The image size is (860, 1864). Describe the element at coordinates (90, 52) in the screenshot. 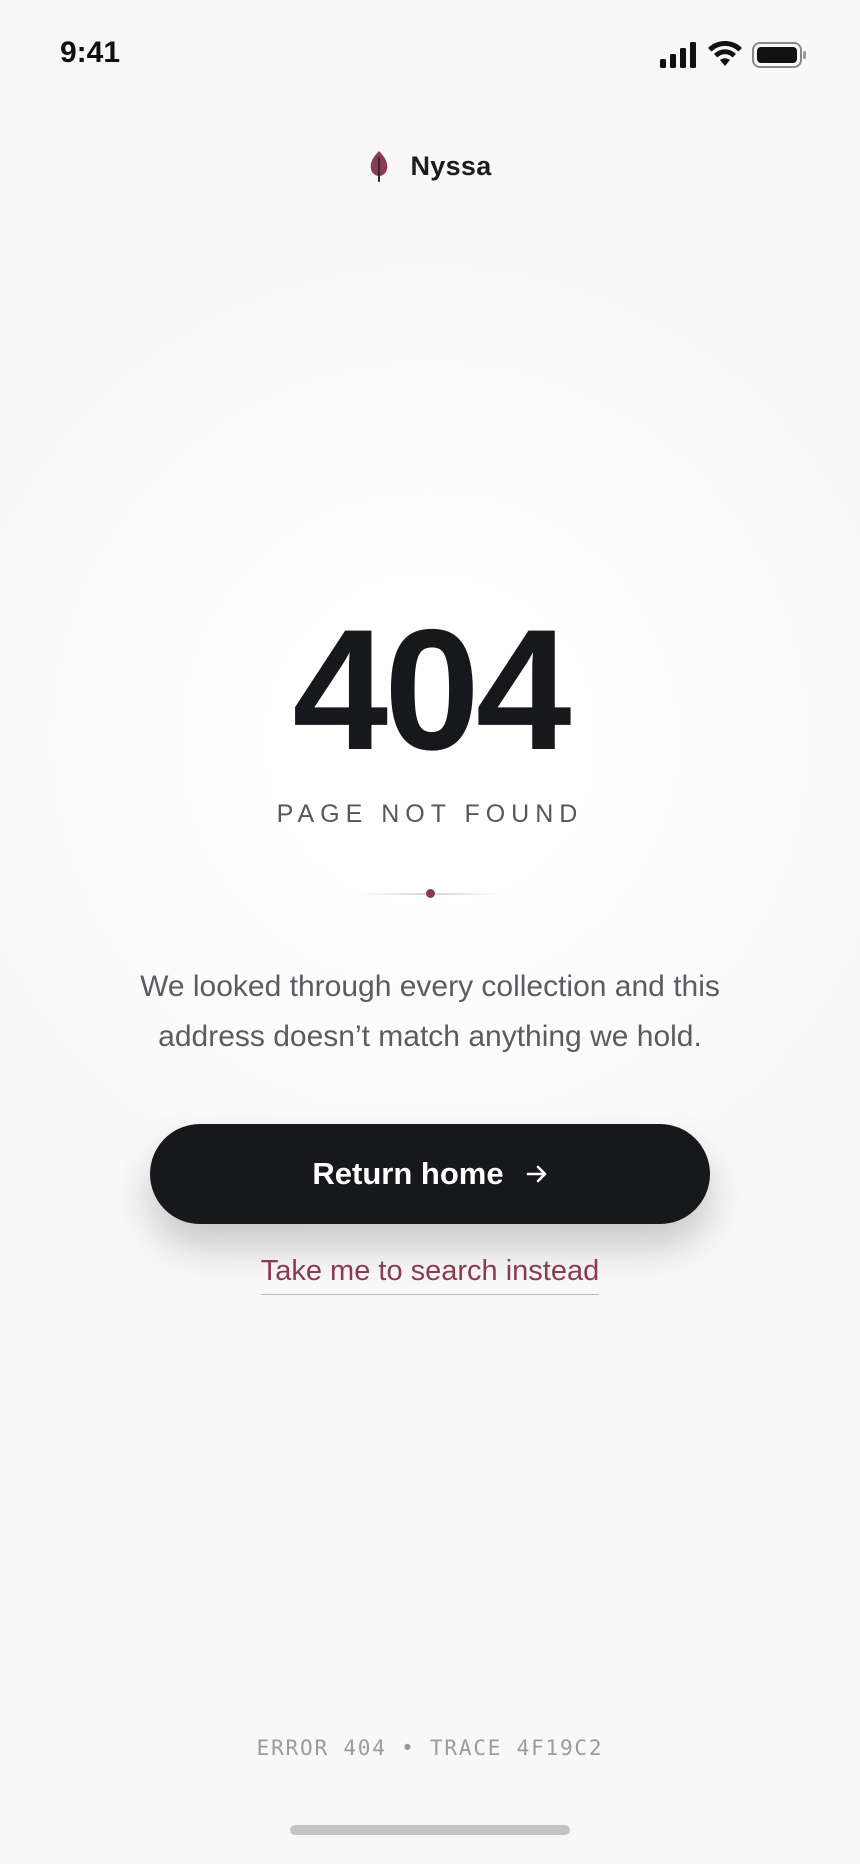

I see `status-time: 9:41` at that location.